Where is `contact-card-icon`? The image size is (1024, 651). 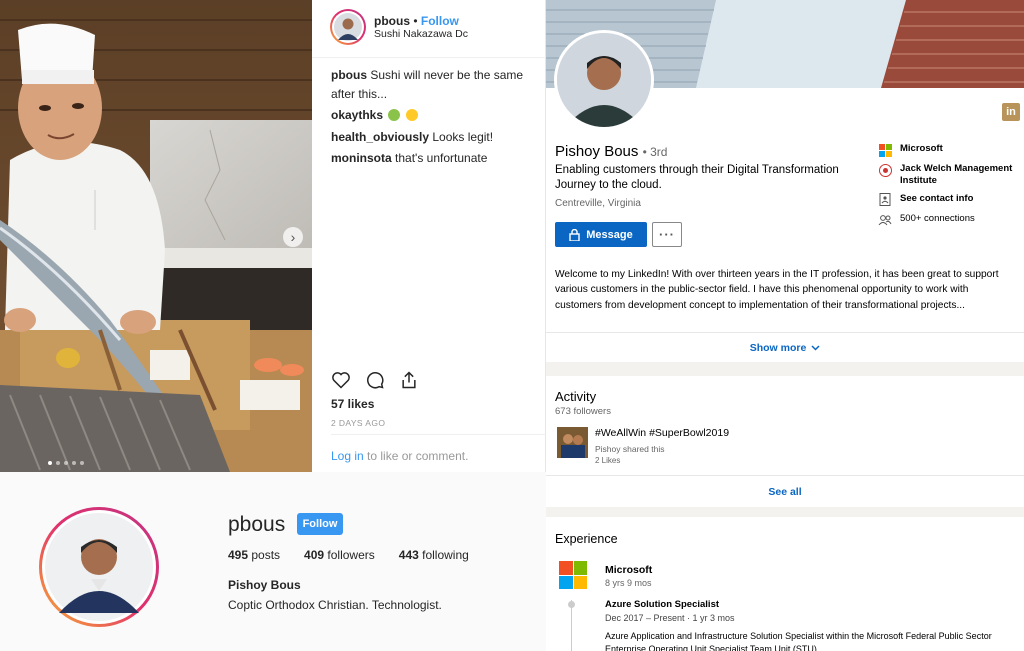 contact-card-icon is located at coordinates (885, 200).